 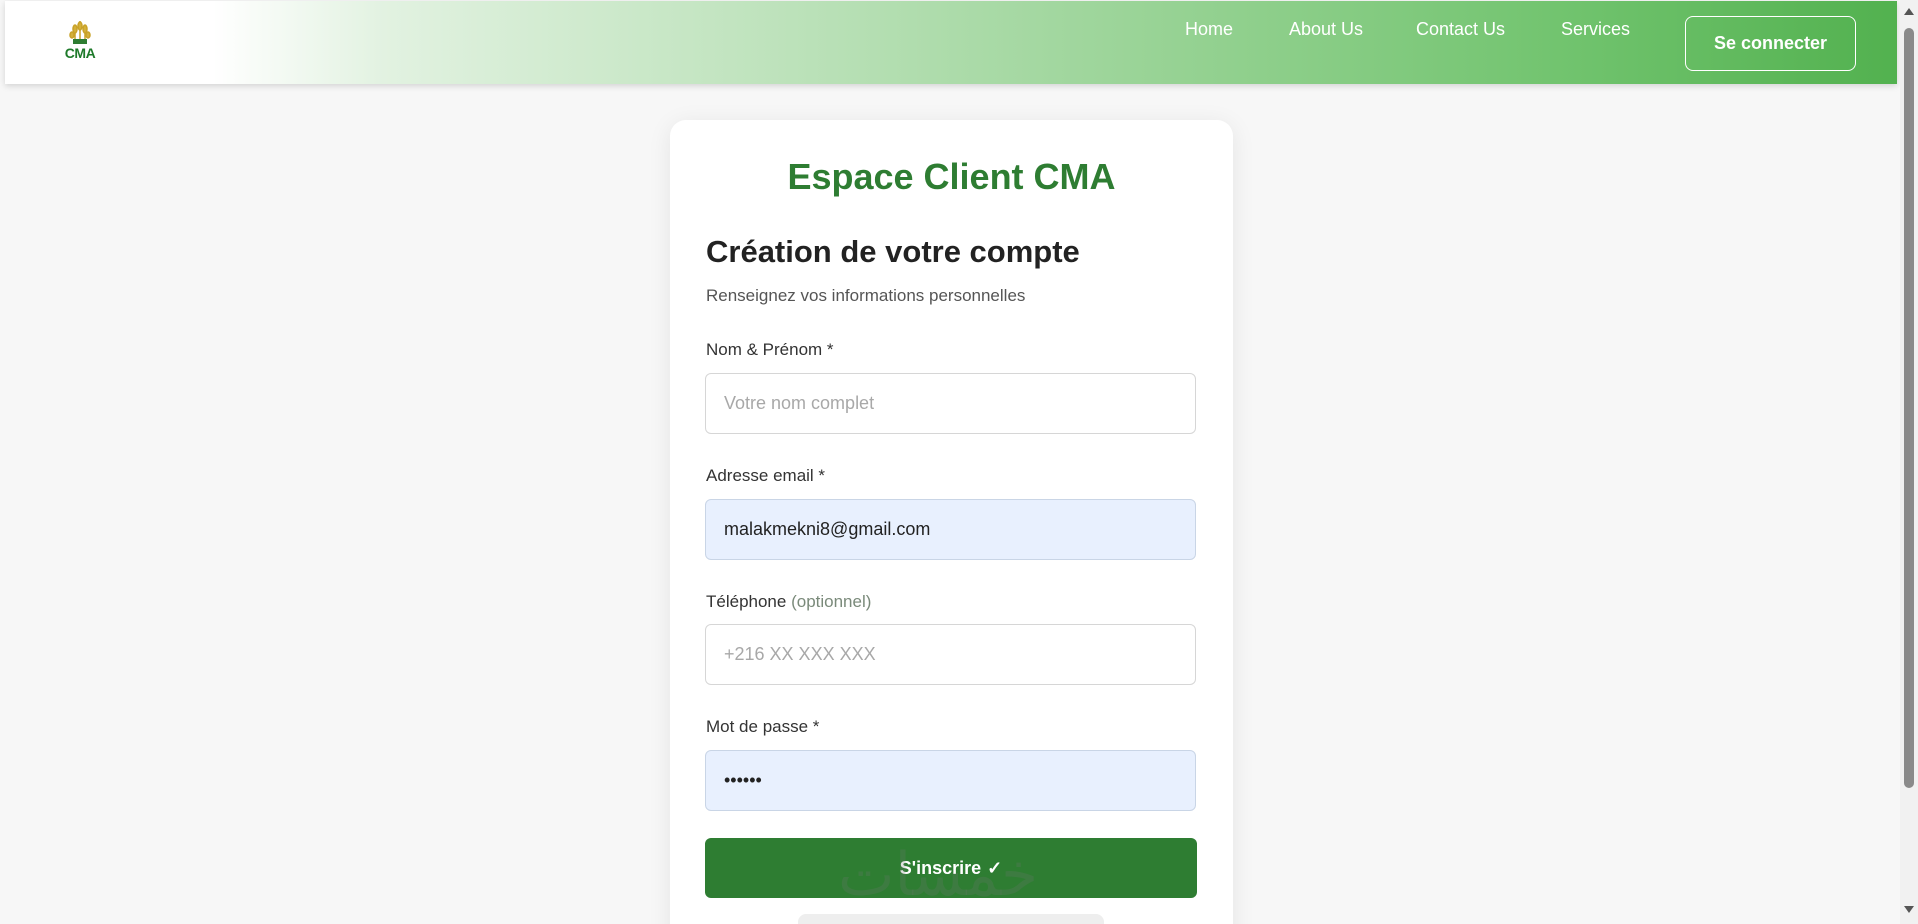 What do you see at coordinates (80, 53) in the screenshot?
I see `logo-text: CMA` at bounding box center [80, 53].